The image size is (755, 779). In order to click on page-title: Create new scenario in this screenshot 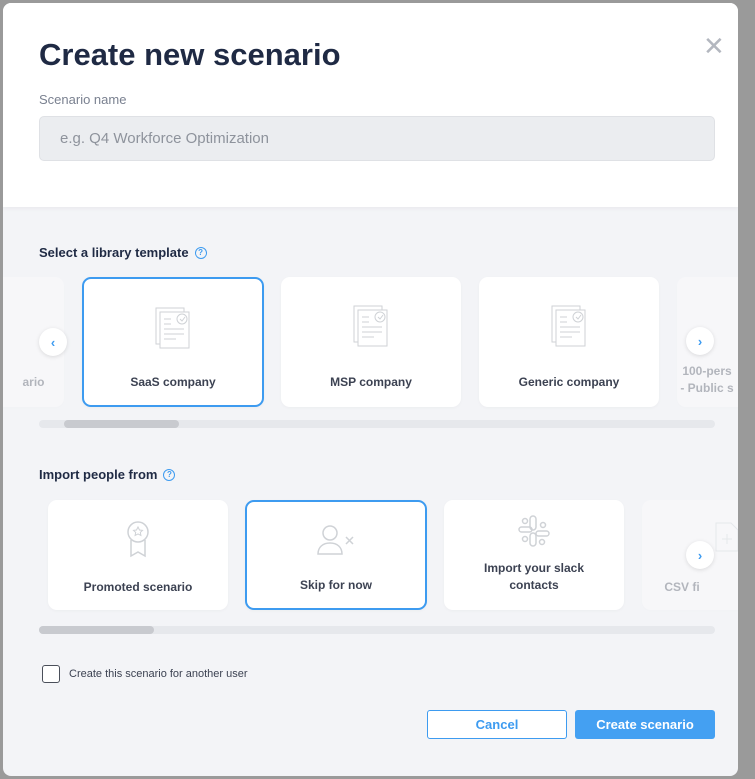, I will do `click(190, 54)`.